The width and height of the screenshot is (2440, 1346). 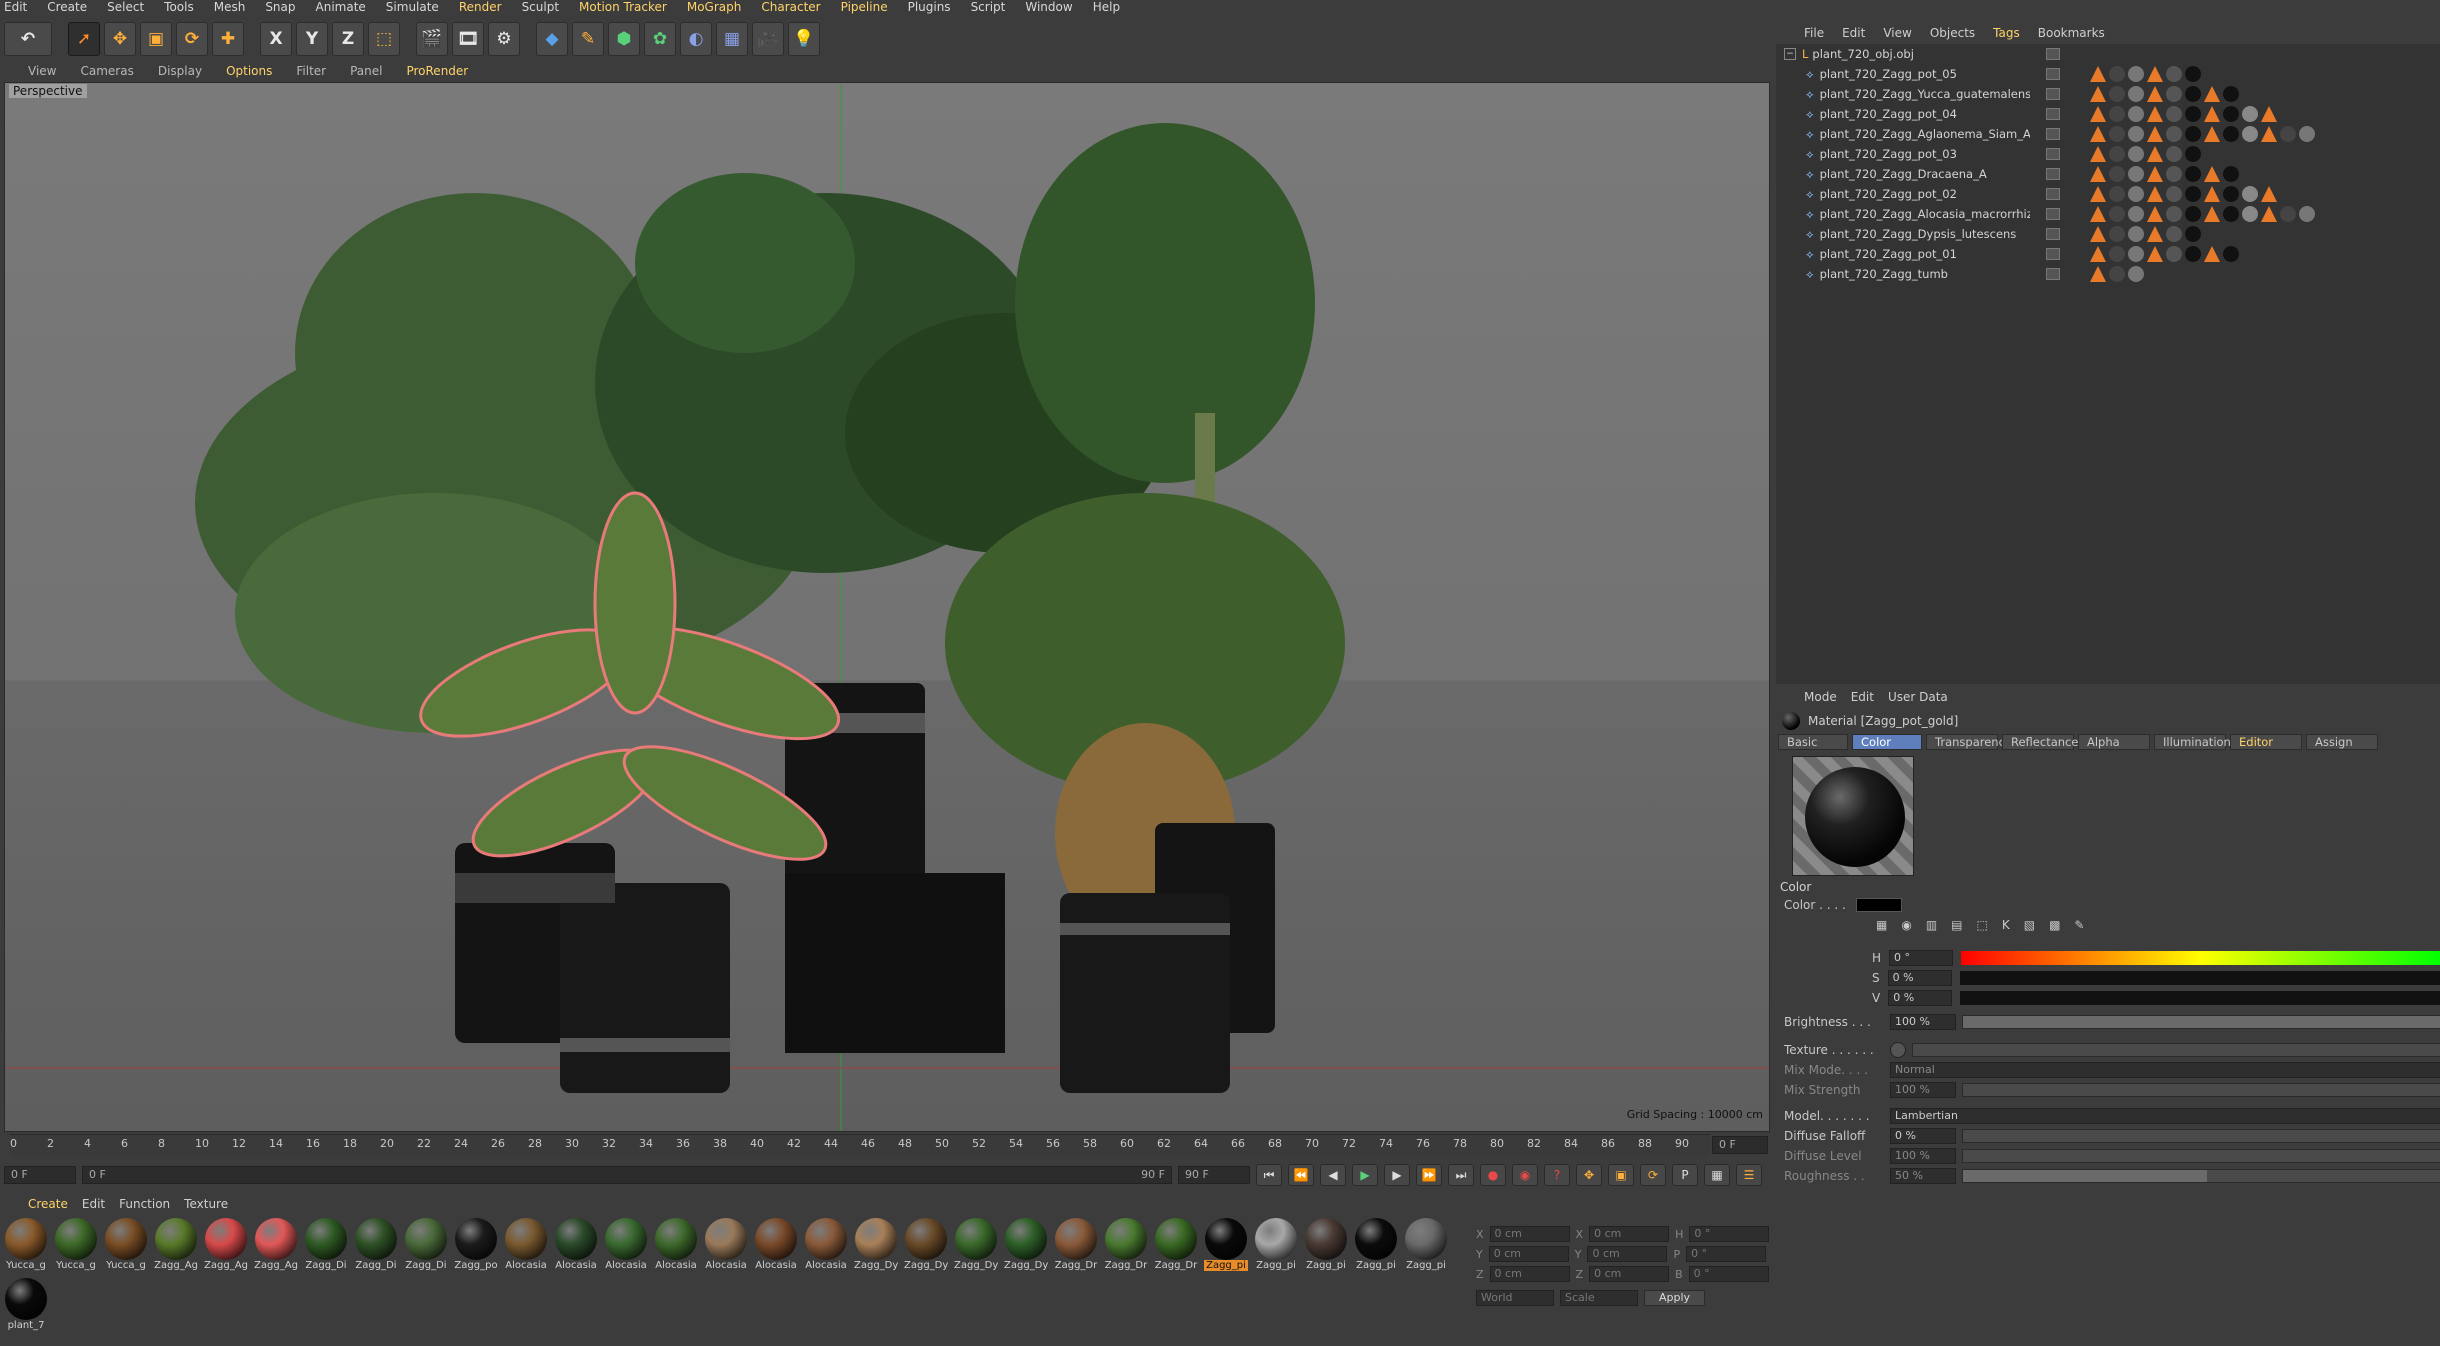 I want to click on hue-field: 0 °, so click(x=1921, y=958).